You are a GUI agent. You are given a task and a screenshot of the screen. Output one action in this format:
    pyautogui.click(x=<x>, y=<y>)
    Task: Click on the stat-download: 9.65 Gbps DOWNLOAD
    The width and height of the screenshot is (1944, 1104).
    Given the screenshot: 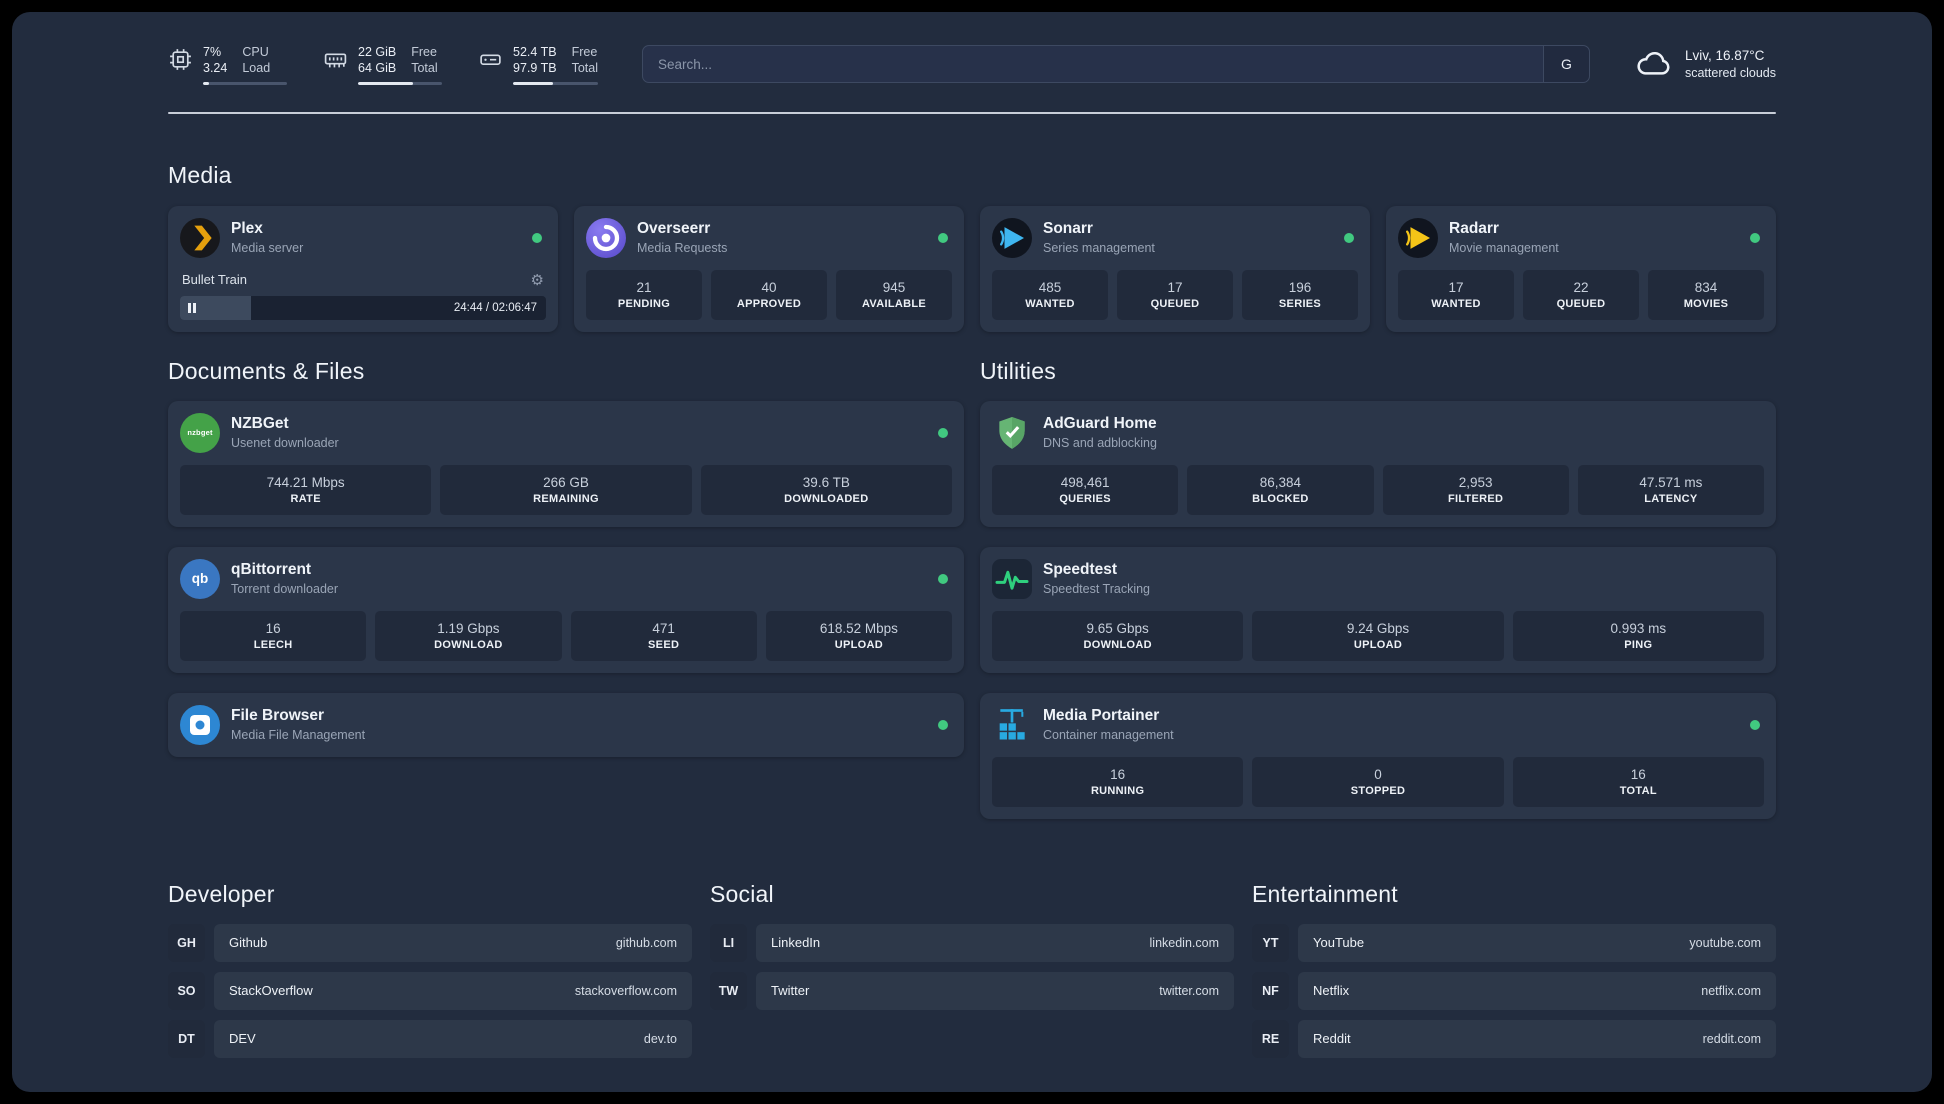 What is the action you would take?
    pyautogui.click(x=1118, y=635)
    